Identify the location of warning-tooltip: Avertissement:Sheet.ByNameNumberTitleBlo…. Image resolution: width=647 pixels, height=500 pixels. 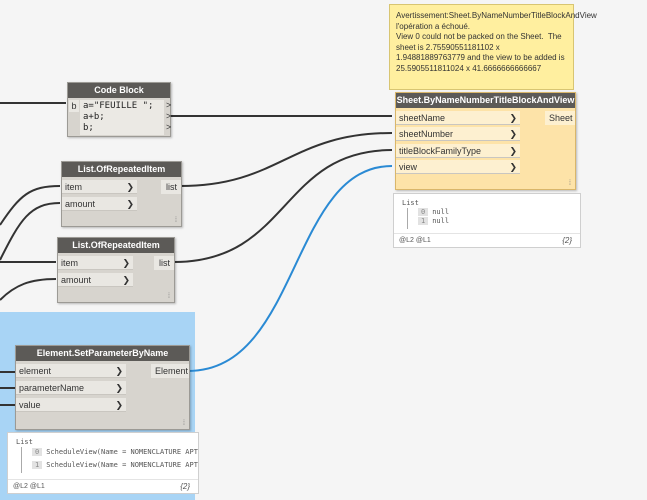
(493, 47).